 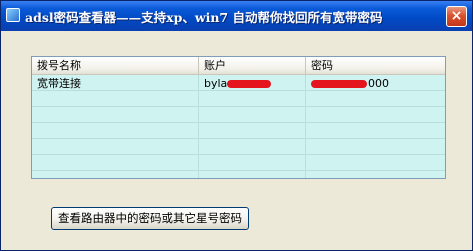 What do you see at coordinates (150, 218) in the screenshot?
I see `view-router-password-button: 查看路由器中的密码或其它星号密码` at bounding box center [150, 218].